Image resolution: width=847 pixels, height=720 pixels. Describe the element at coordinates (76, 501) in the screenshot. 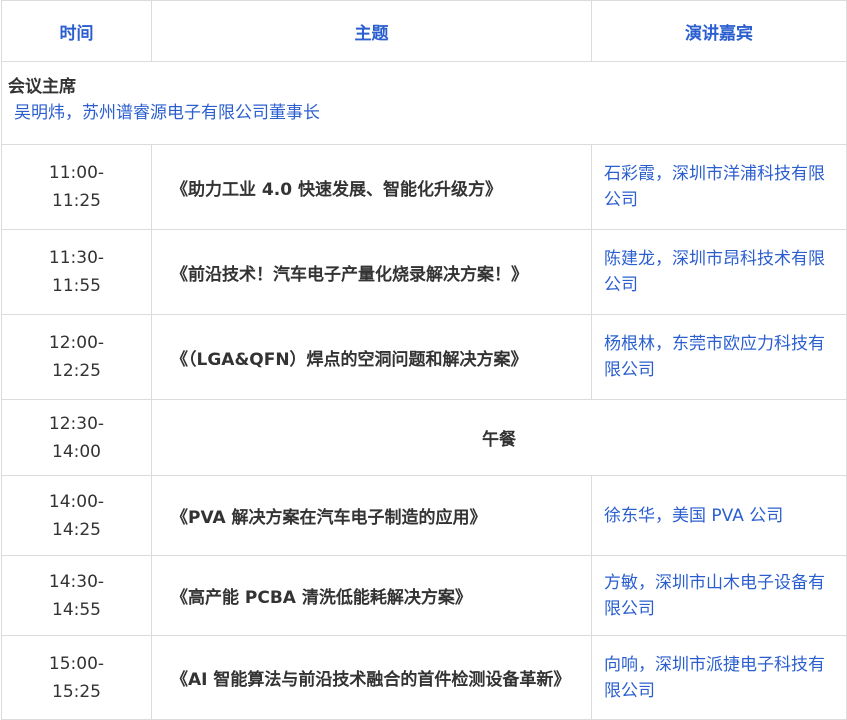

I see `time-start: 14:00-` at that location.